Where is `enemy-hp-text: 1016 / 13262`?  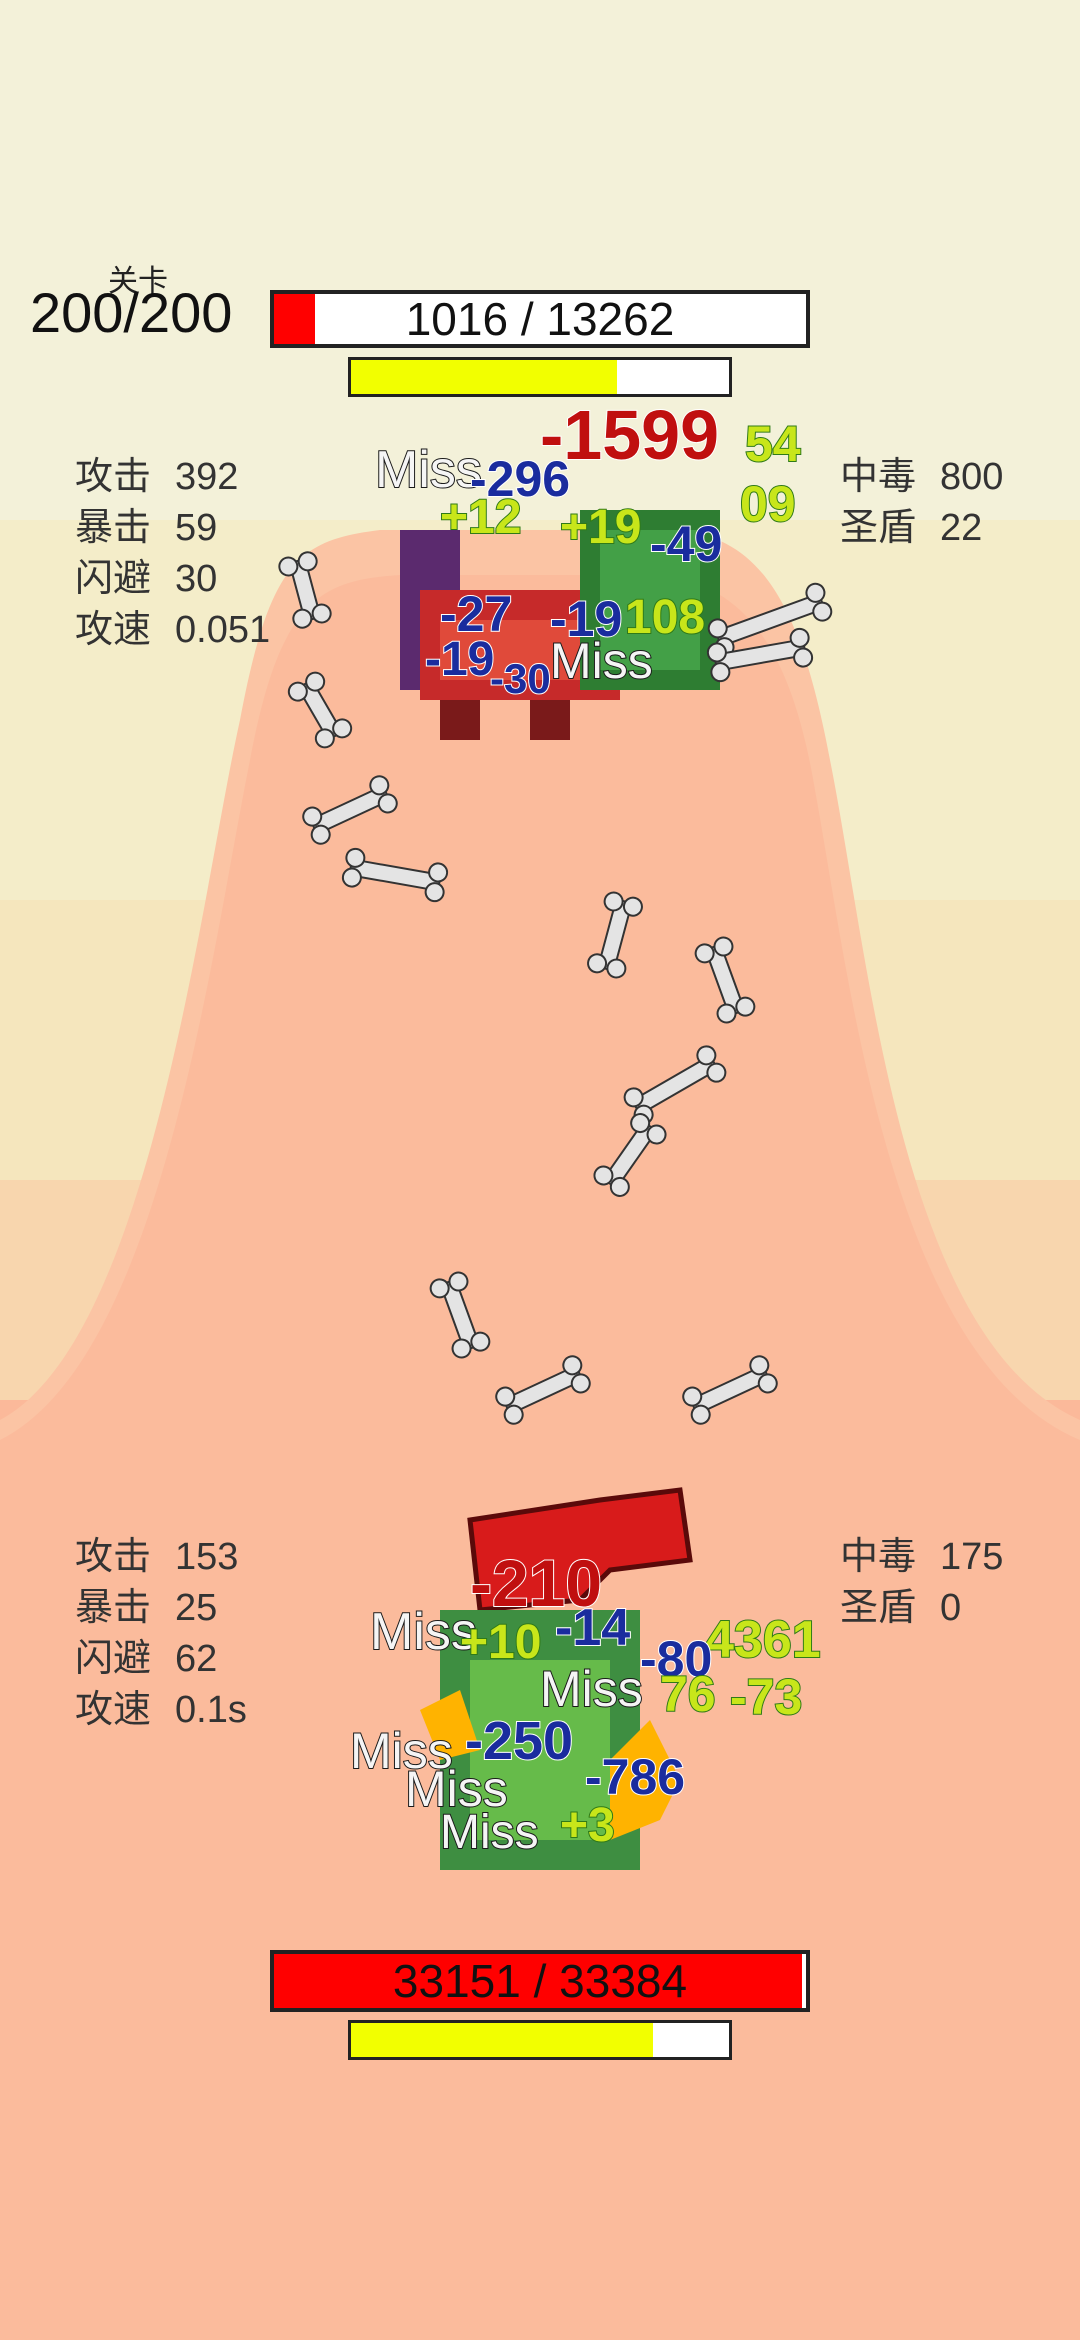 enemy-hp-text: 1016 / 13262 is located at coordinates (540, 319).